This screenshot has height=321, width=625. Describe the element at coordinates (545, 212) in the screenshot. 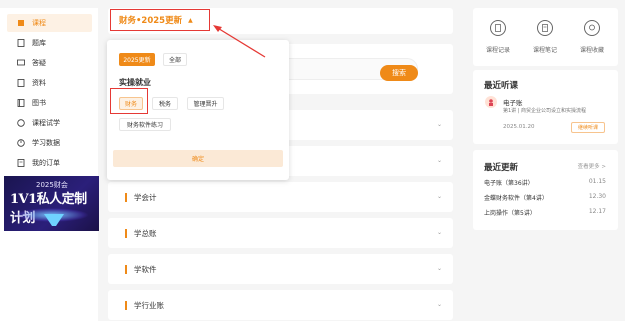

I see `update-row: 上岗操作（第5讲） 12.17` at that location.